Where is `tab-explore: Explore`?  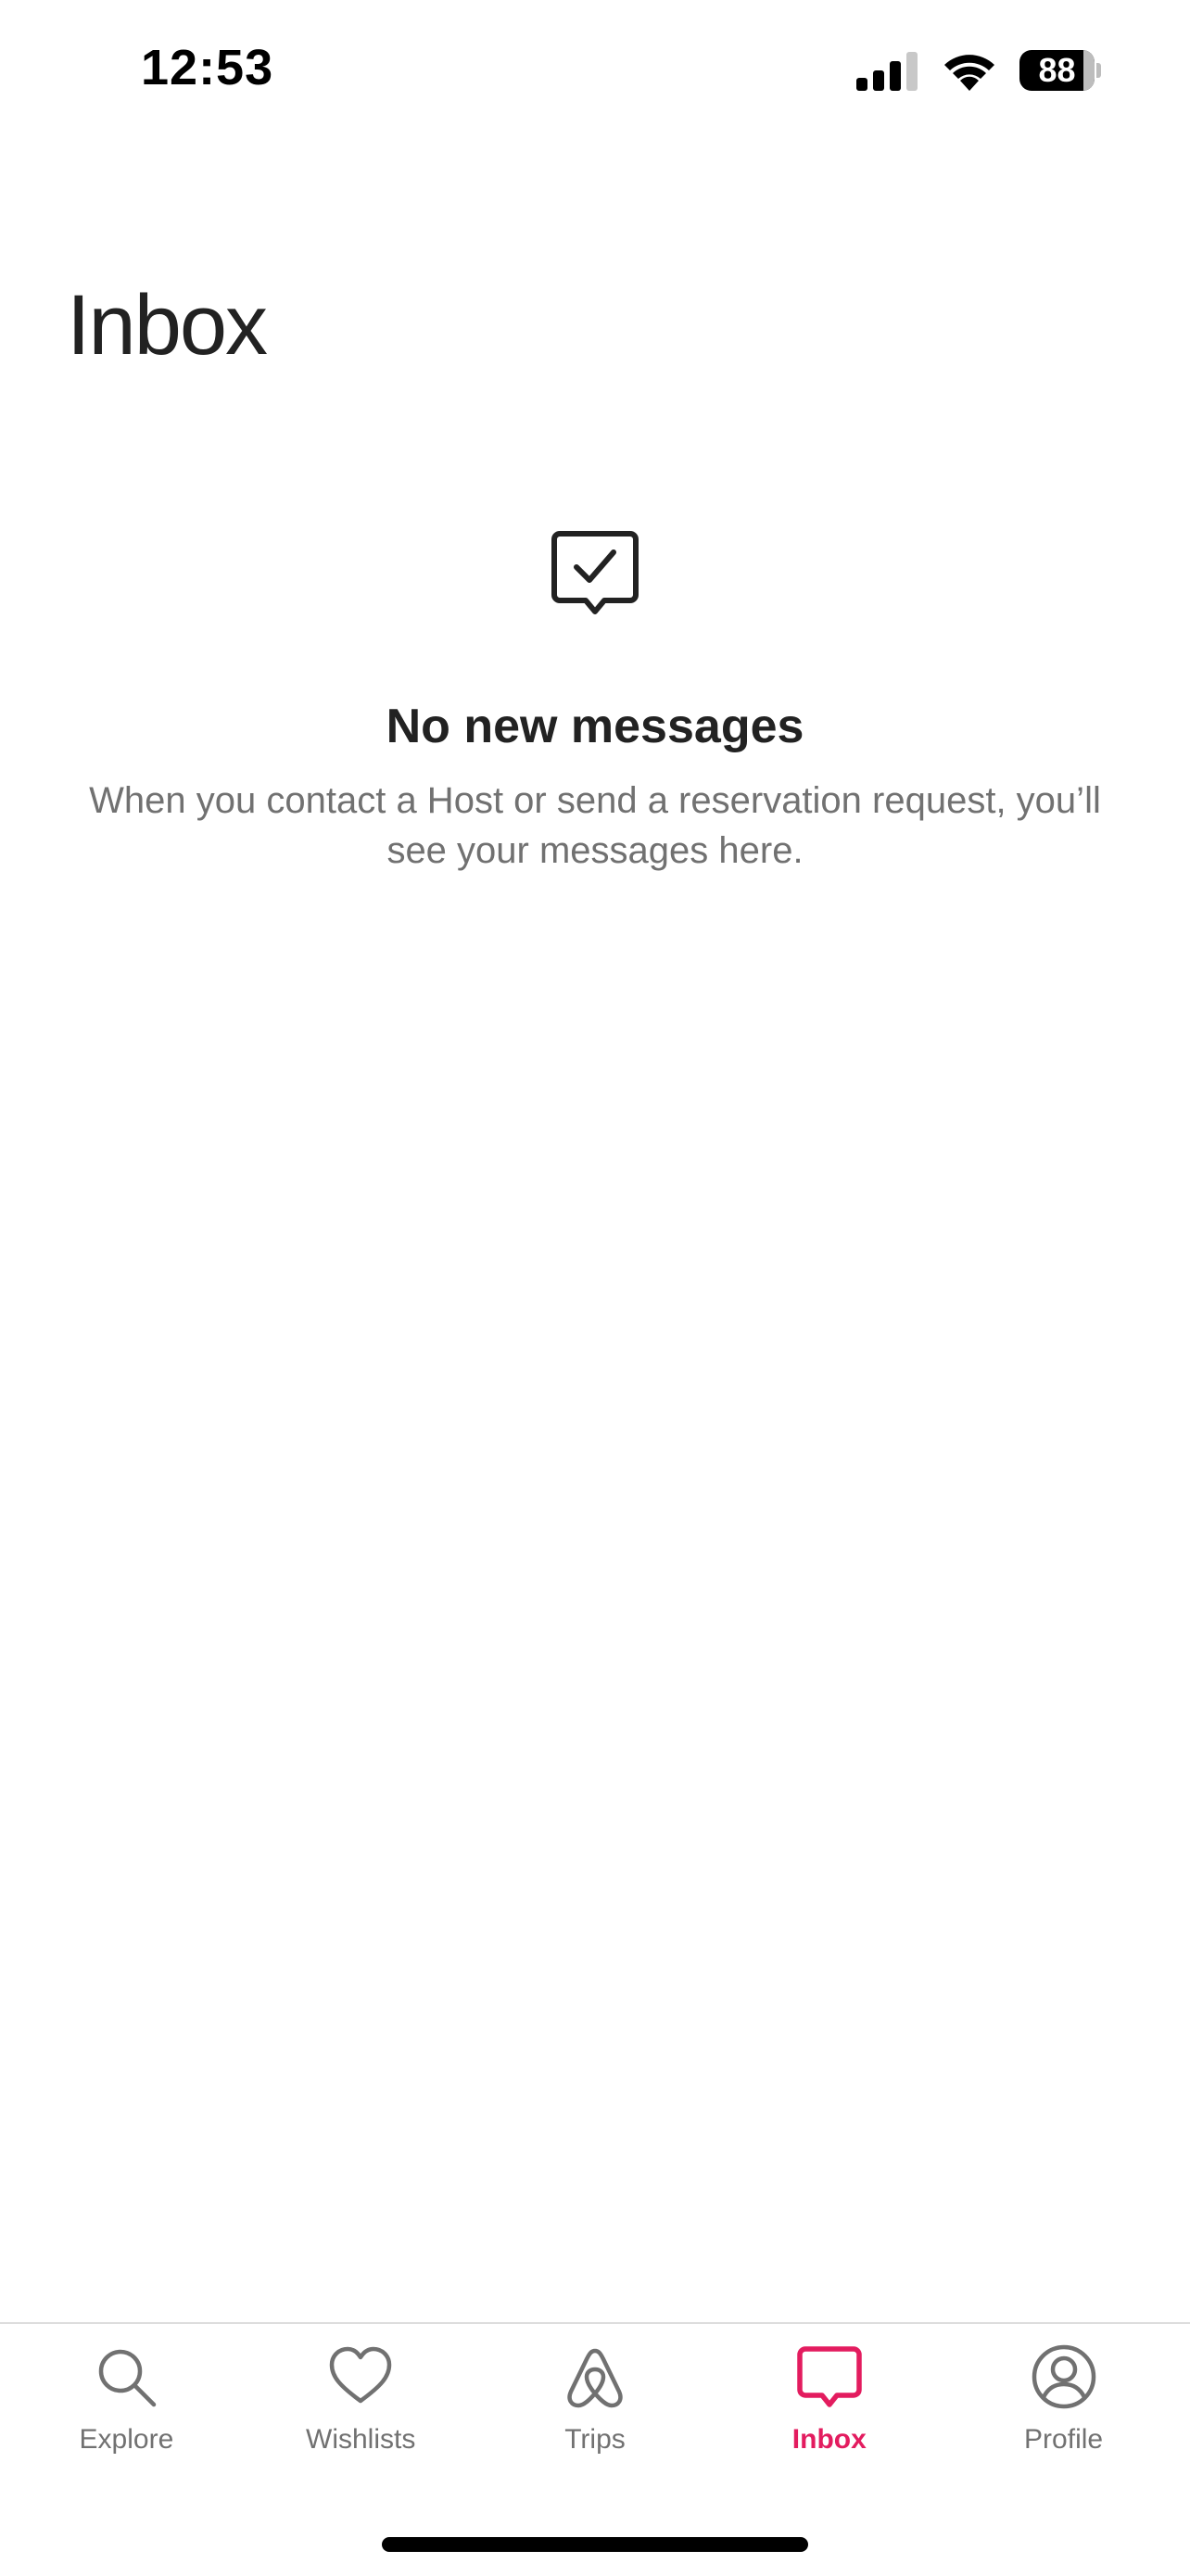 tab-explore: Explore is located at coordinates (126, 2399).